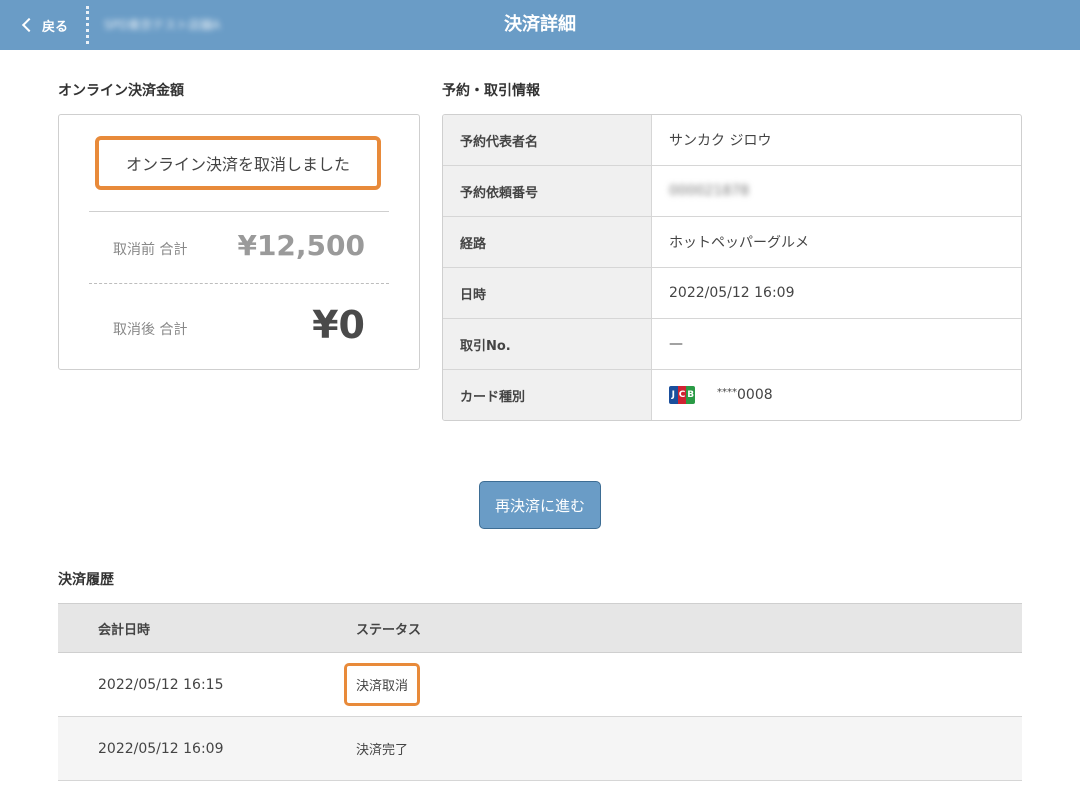  I want to click on info-key: 取引No., so click(547, 344).